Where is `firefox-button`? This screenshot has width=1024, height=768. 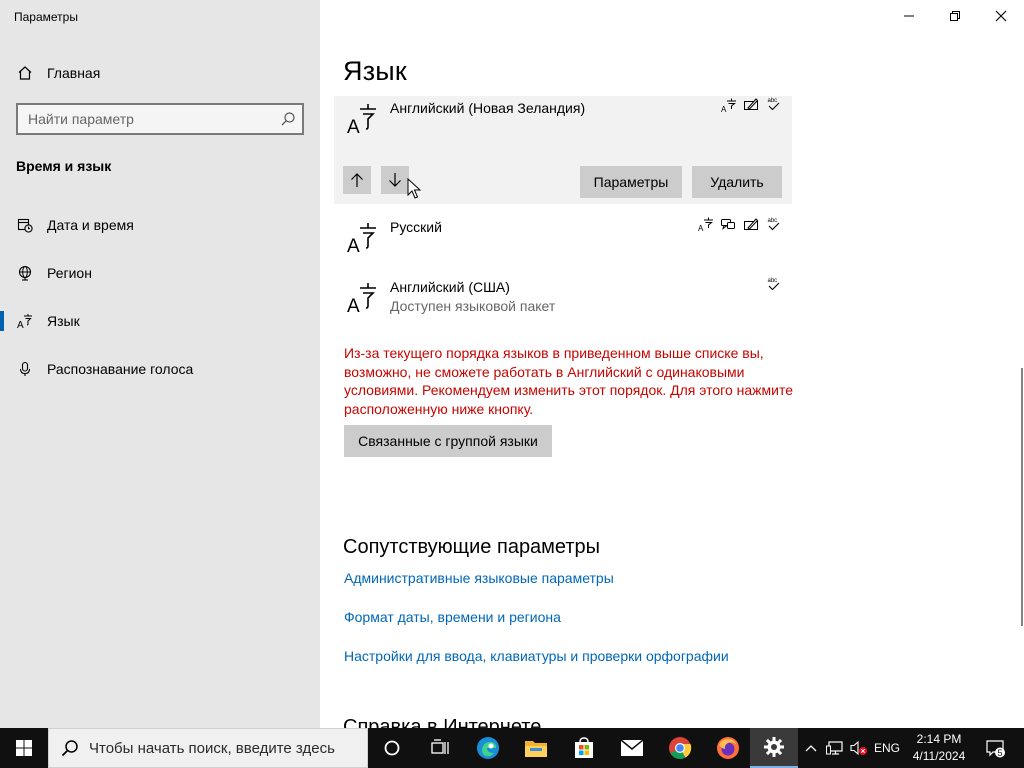 firefox-button is located at coordinates (728, 748).